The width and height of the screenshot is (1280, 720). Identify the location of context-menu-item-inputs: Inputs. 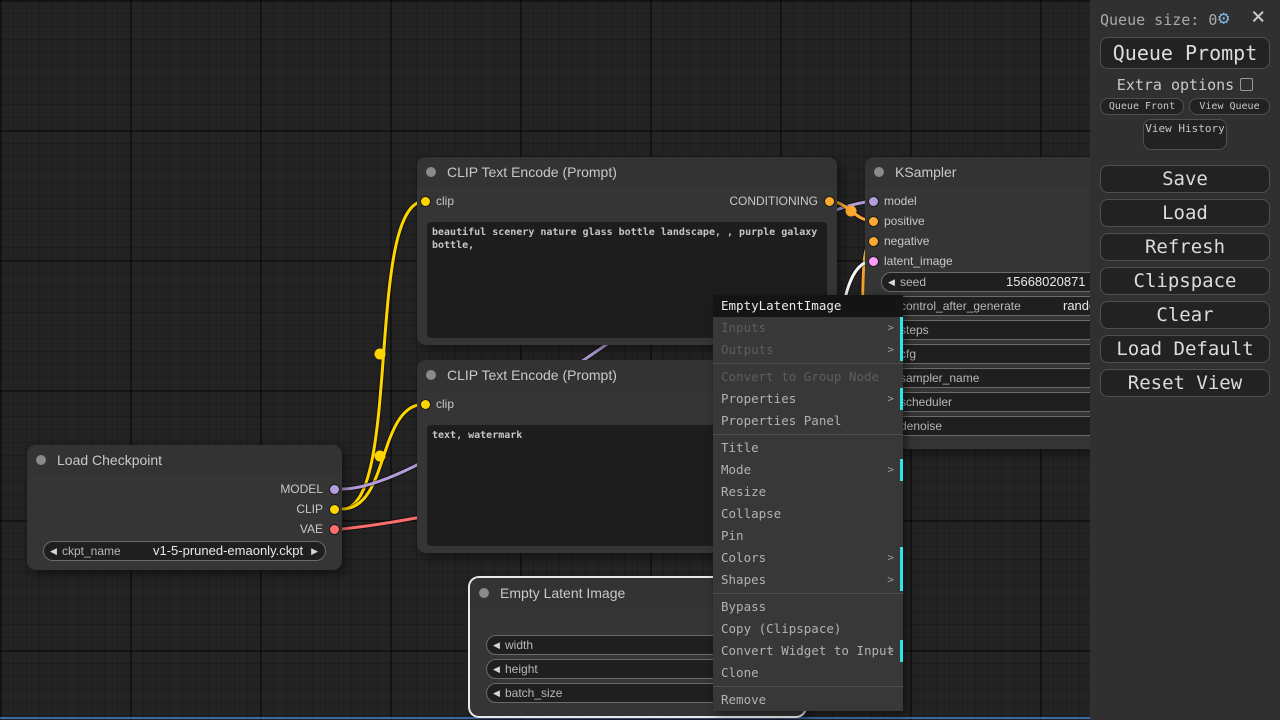
(808, 328).